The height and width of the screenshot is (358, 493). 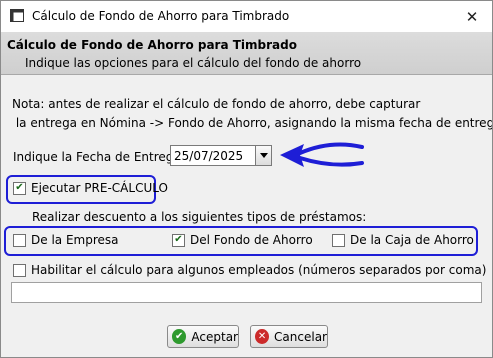 I want to click on caja-check-box, so click(x=338, y=240).